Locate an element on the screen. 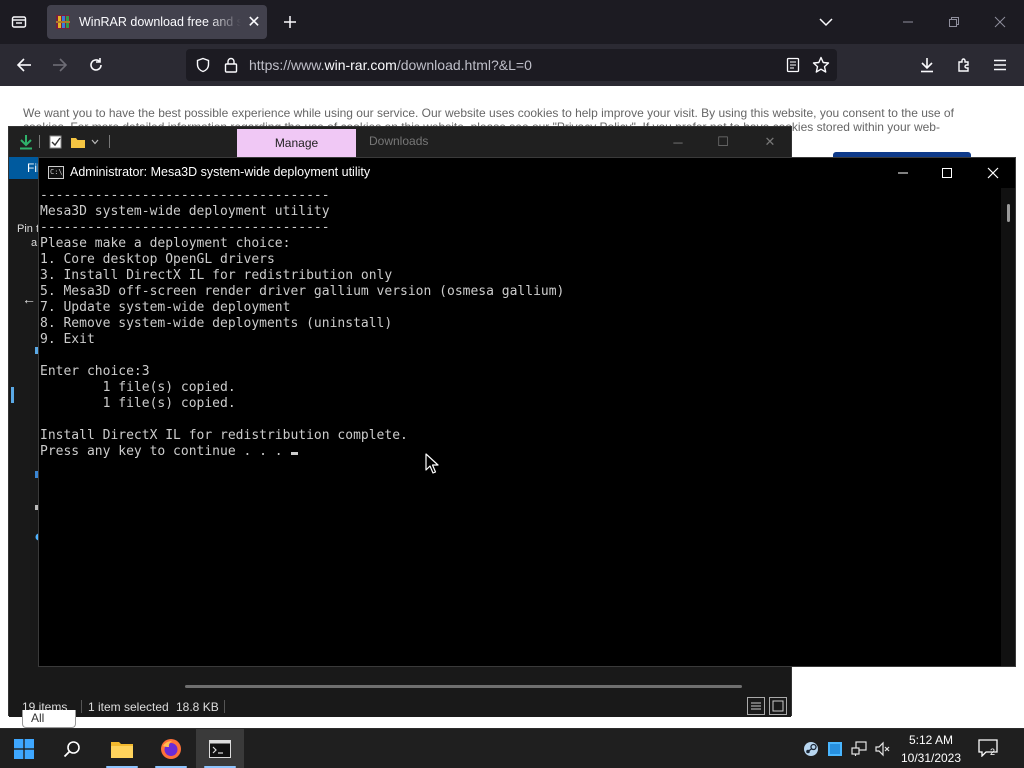 The image size is (1024, 768). selection-size: 18.8 KB is located at coordinates (197, 707).